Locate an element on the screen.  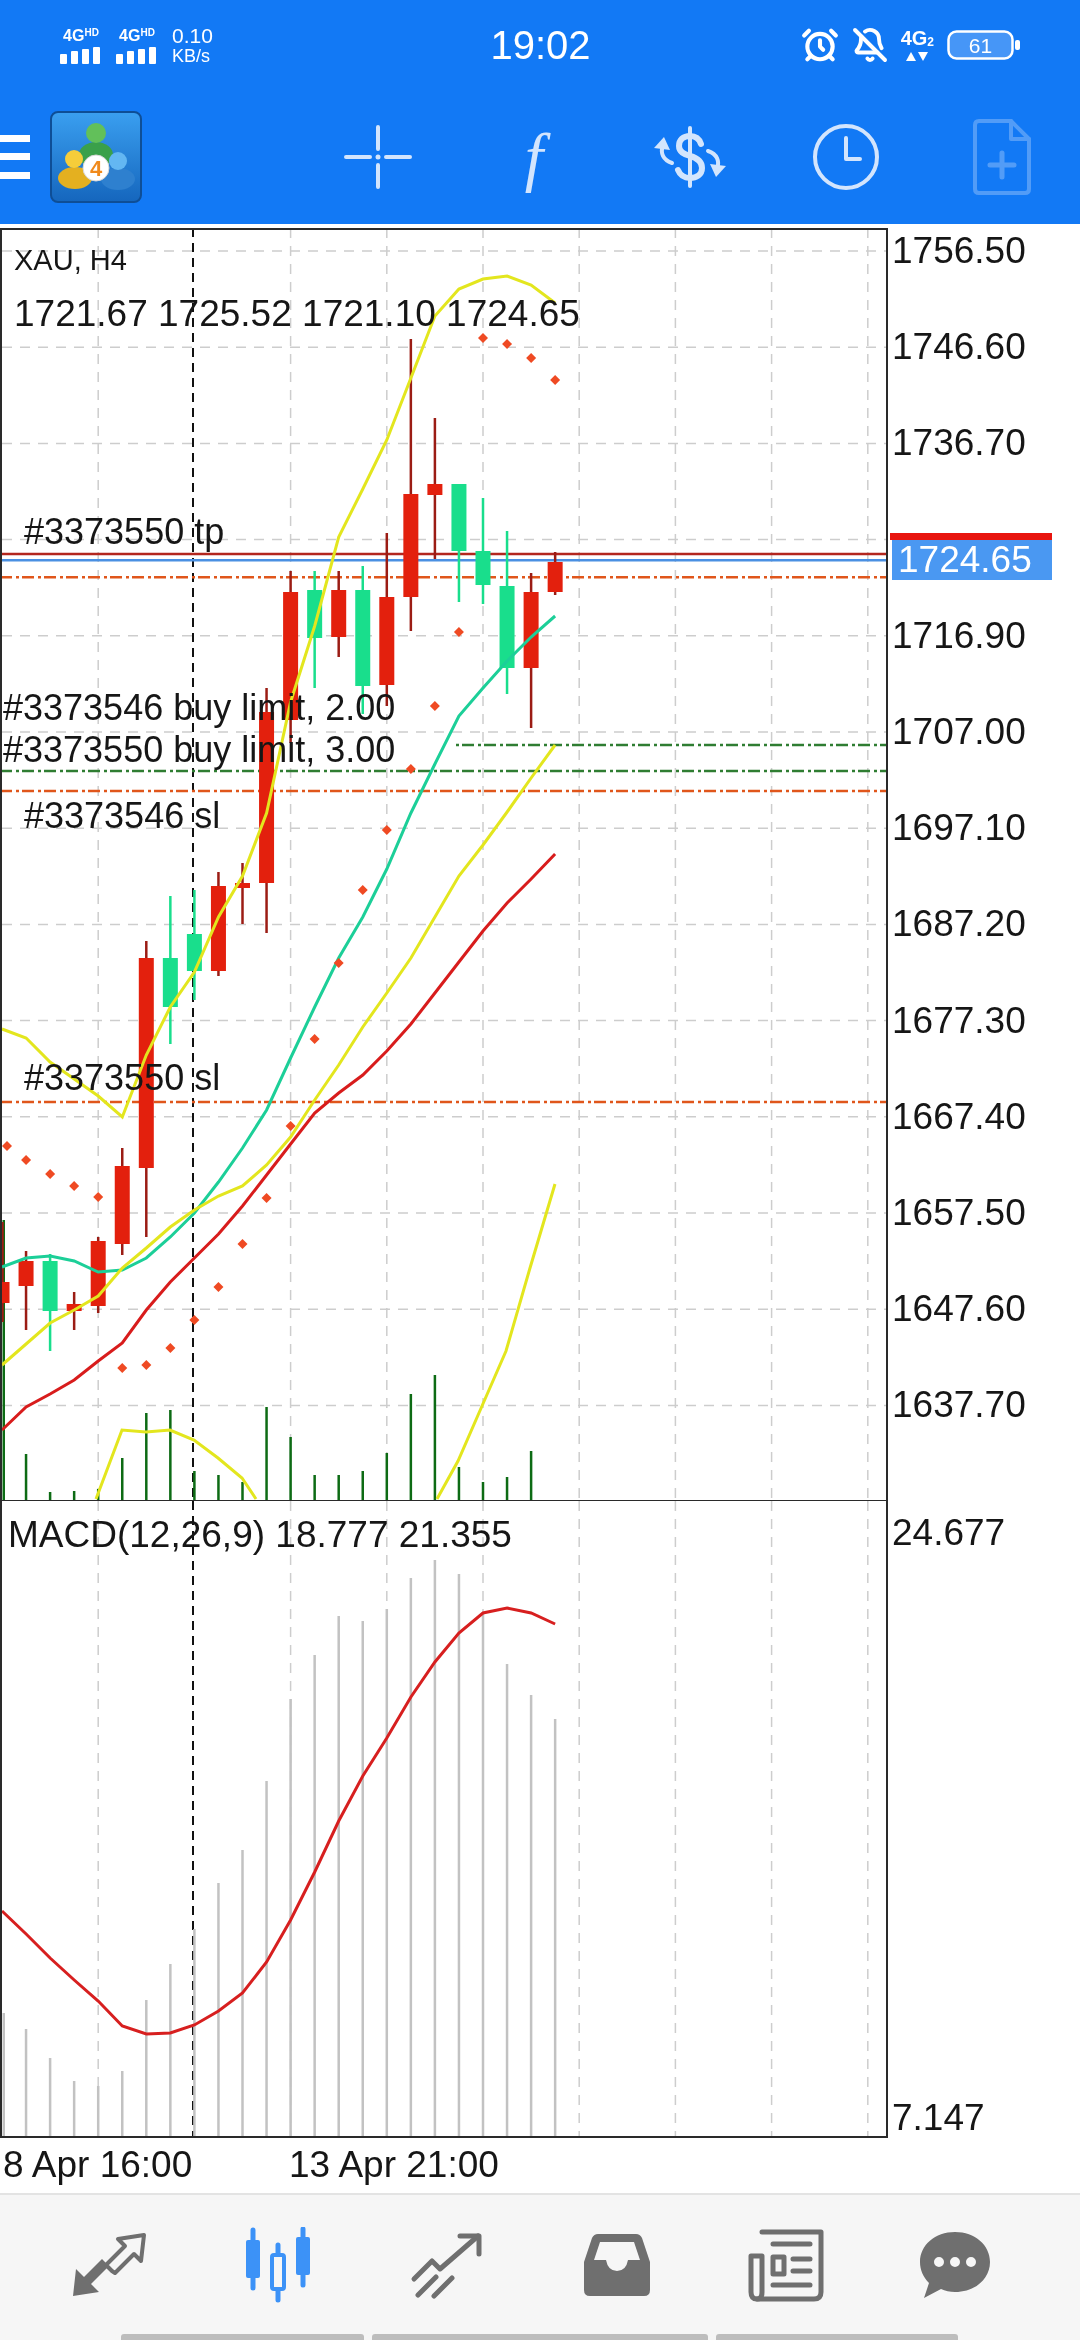
status-time: 19:02 is located at coordinates (540, 45).